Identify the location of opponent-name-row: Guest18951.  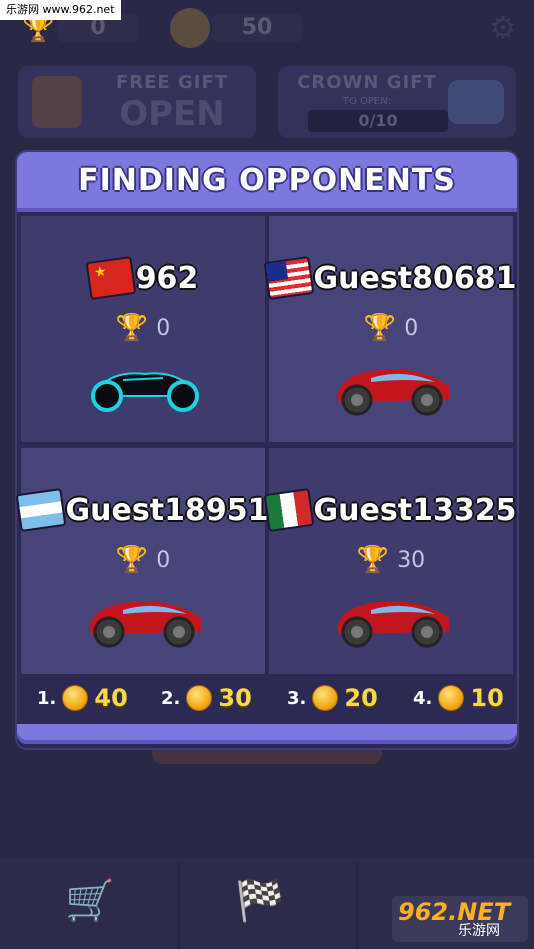
(141, 510).